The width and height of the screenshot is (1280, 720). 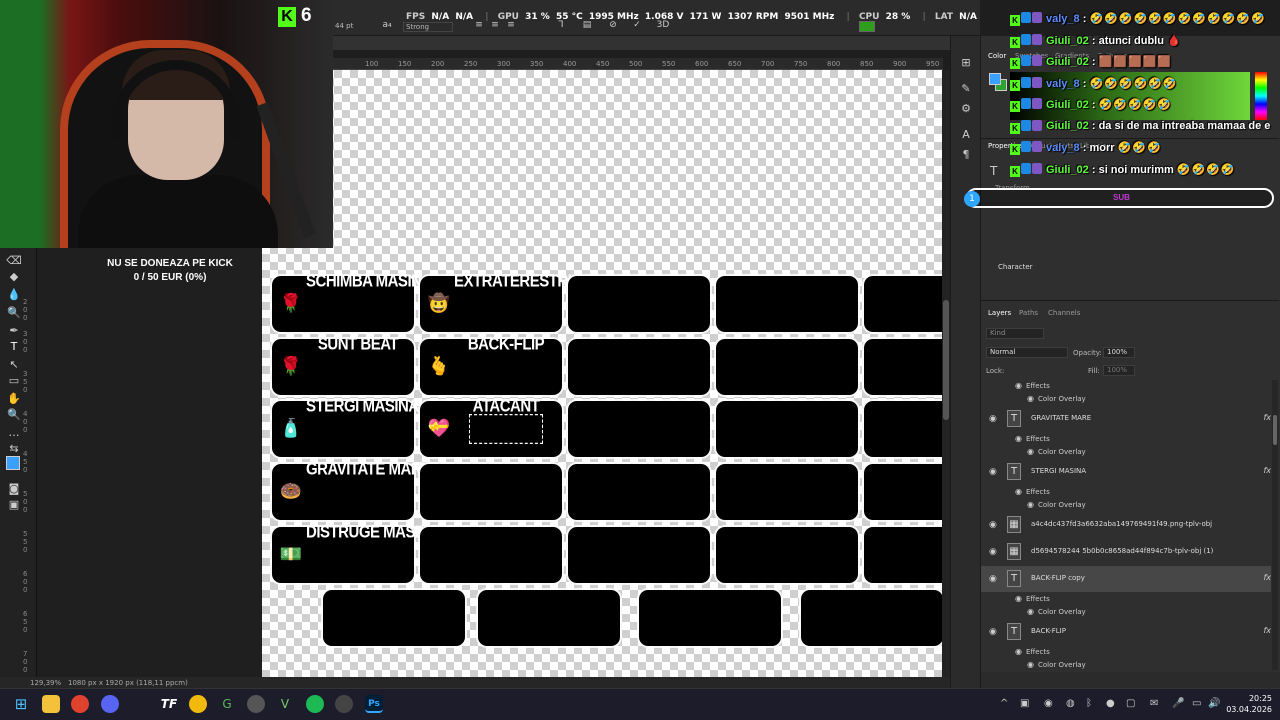 What do you see at coordinates (1126, 632) in the screenshot?
I see `layer-row: ◉ T BACK-FLIP fx` at bounding box center [1126, 632].